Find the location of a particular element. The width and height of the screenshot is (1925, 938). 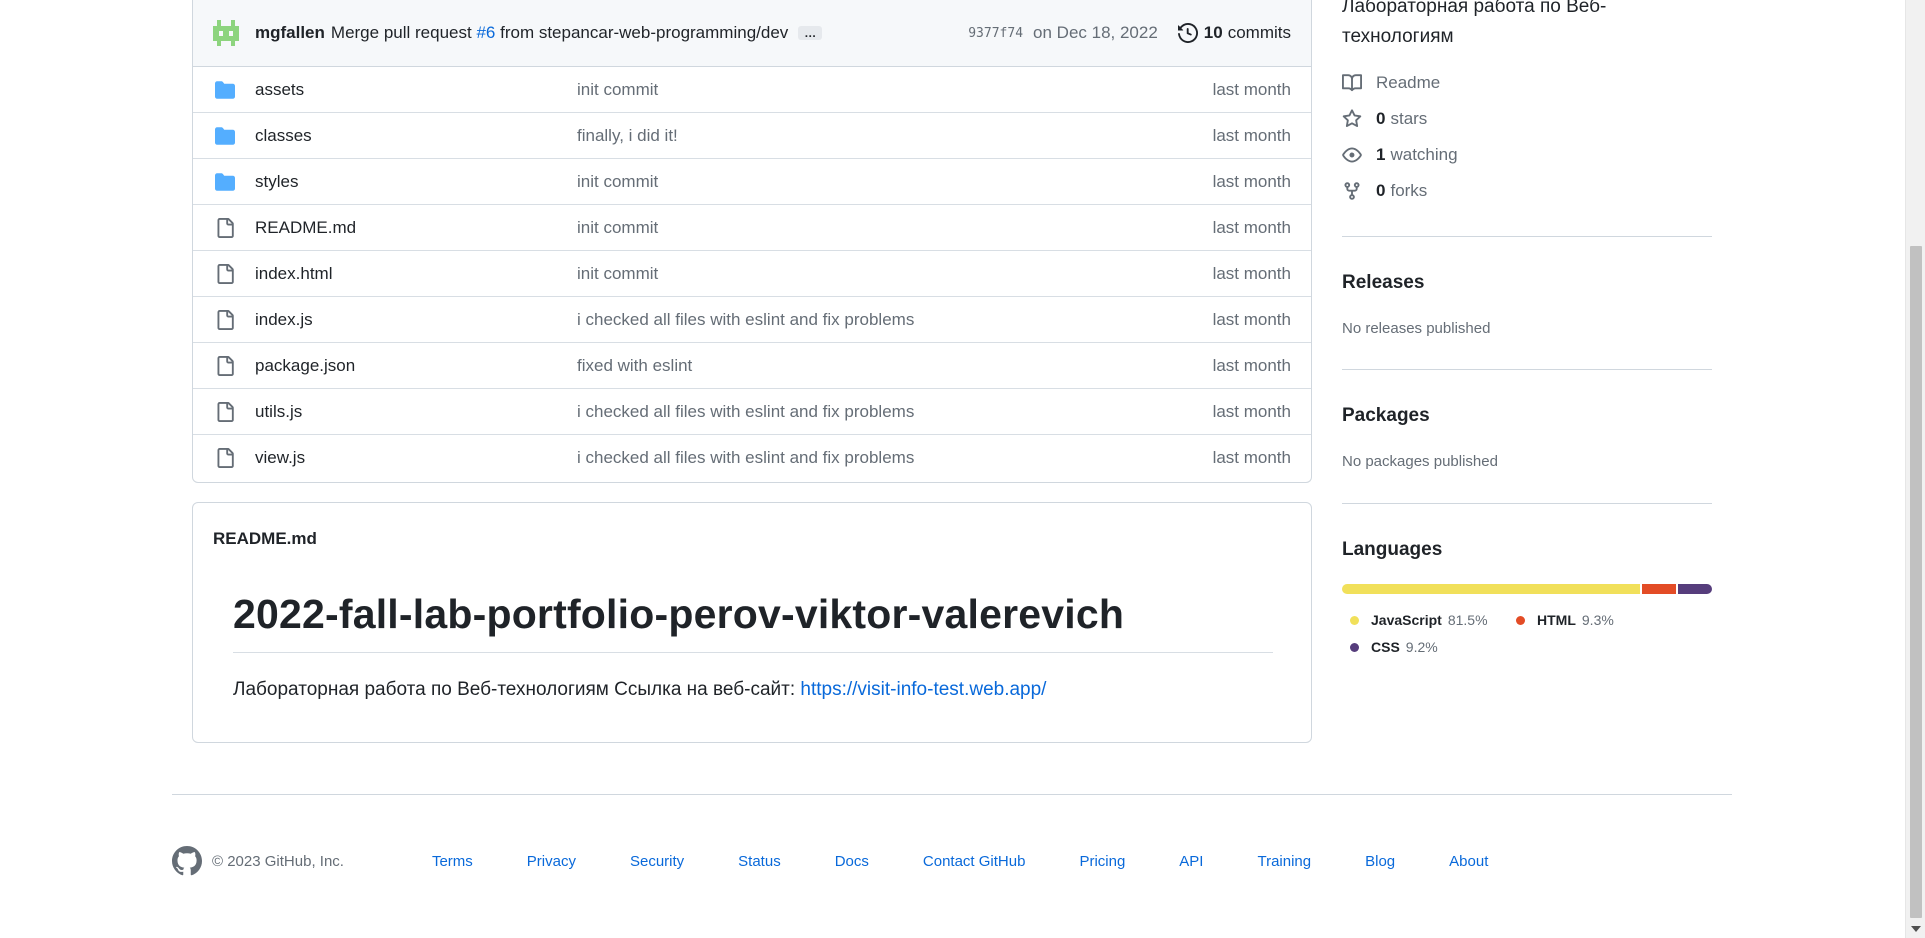

page-scrollbar is located at coordinates (1915, 469).